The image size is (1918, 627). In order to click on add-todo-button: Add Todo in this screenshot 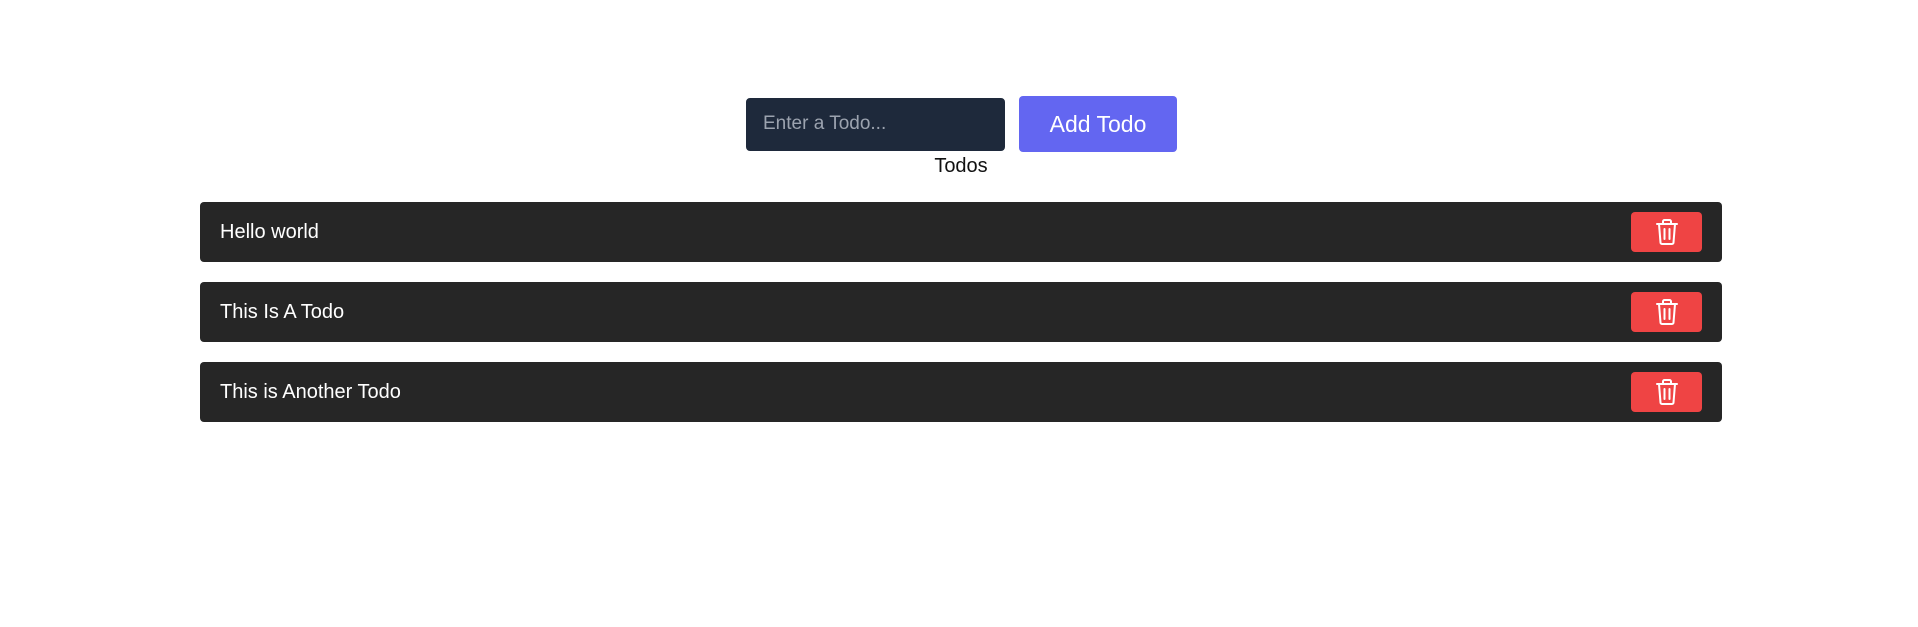, I will do `click(1098, 124)`.